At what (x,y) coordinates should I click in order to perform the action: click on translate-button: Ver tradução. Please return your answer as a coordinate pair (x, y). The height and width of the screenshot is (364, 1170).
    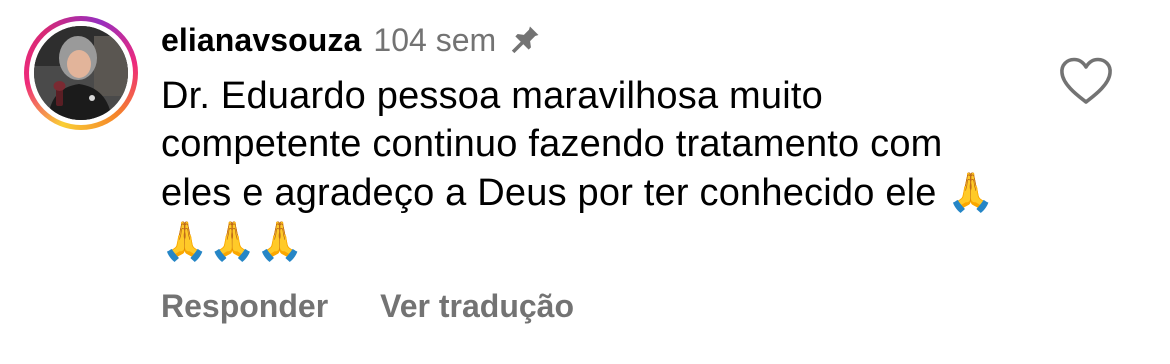
    Looking at the image, I should click on (477, 306).